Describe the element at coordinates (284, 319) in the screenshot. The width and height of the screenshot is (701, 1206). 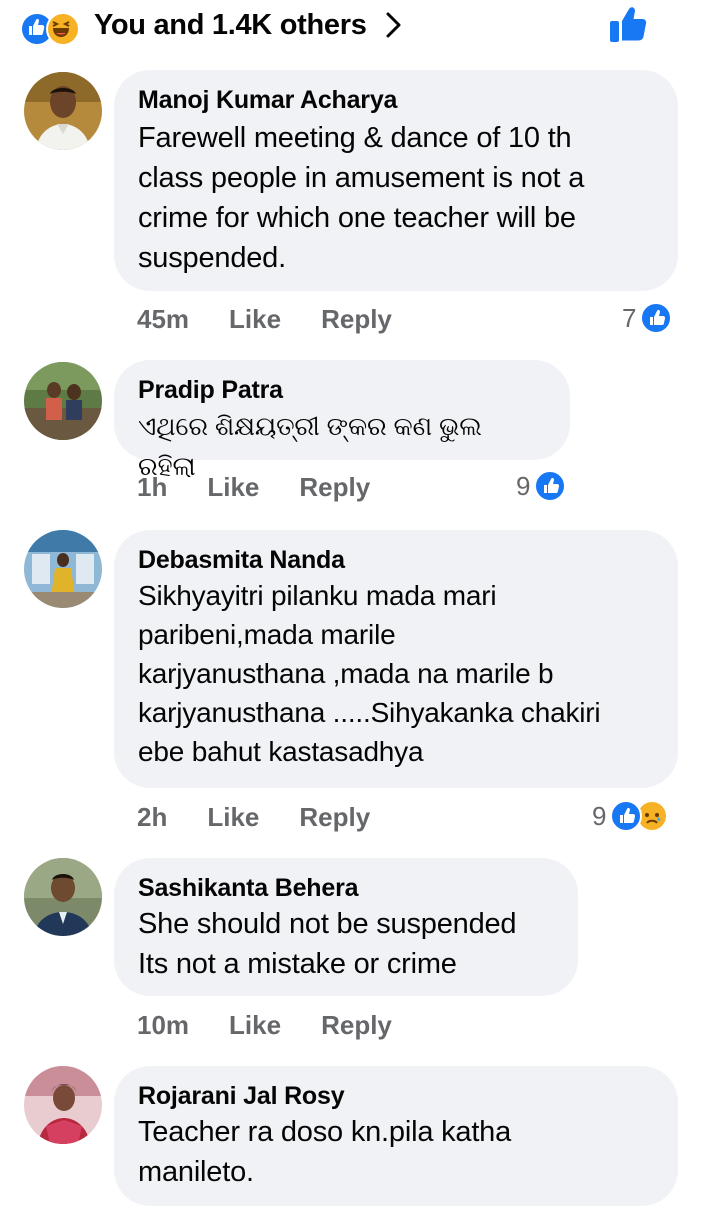
I see `comment-actions: 45m Like Reply` at that location.